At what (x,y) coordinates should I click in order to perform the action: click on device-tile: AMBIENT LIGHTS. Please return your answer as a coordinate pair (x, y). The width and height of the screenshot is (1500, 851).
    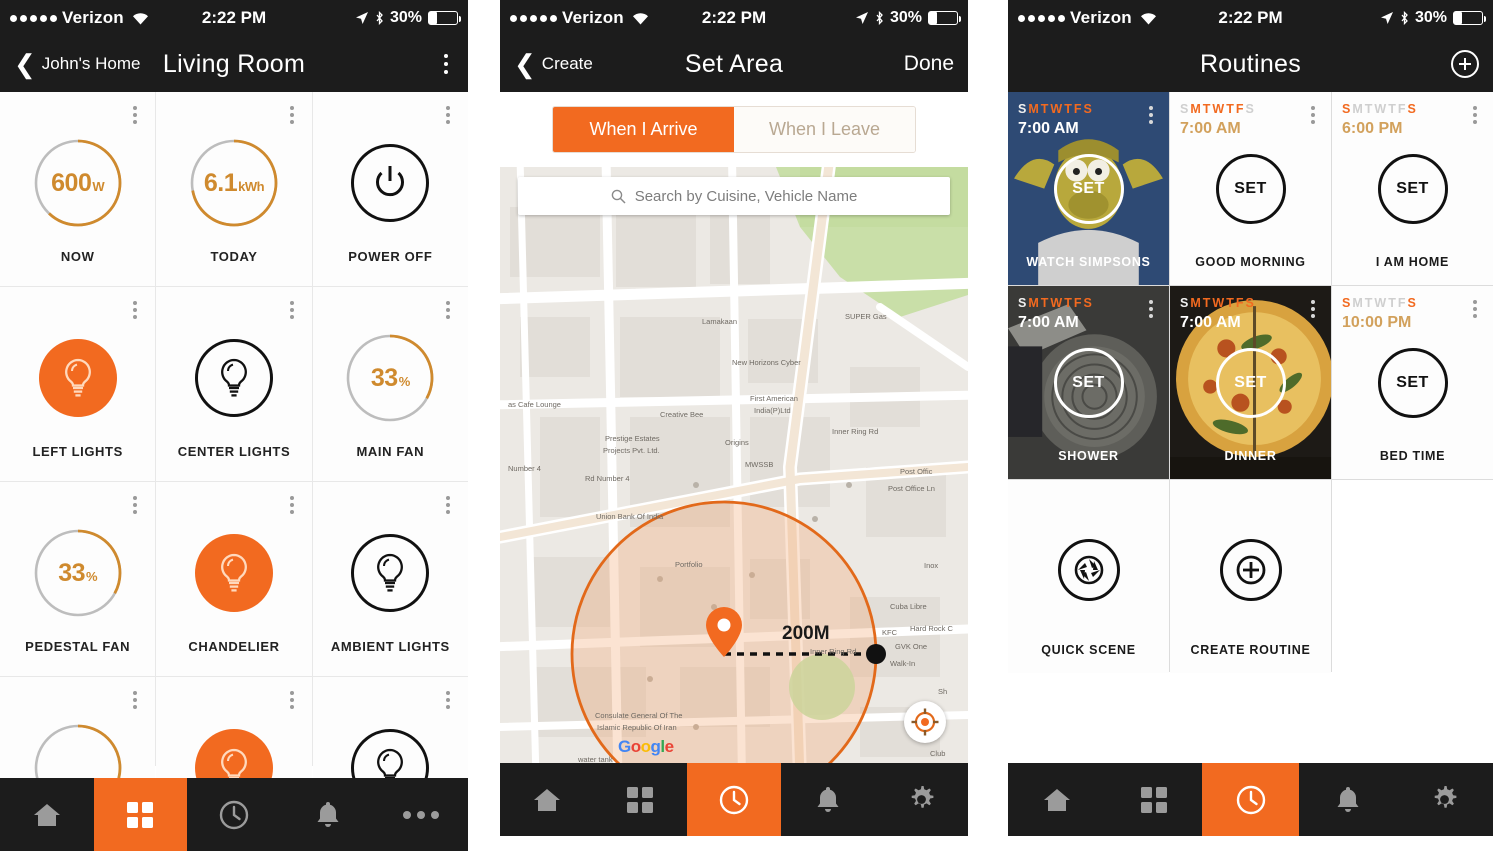
    Looking at the image, I should click on (390, 579).